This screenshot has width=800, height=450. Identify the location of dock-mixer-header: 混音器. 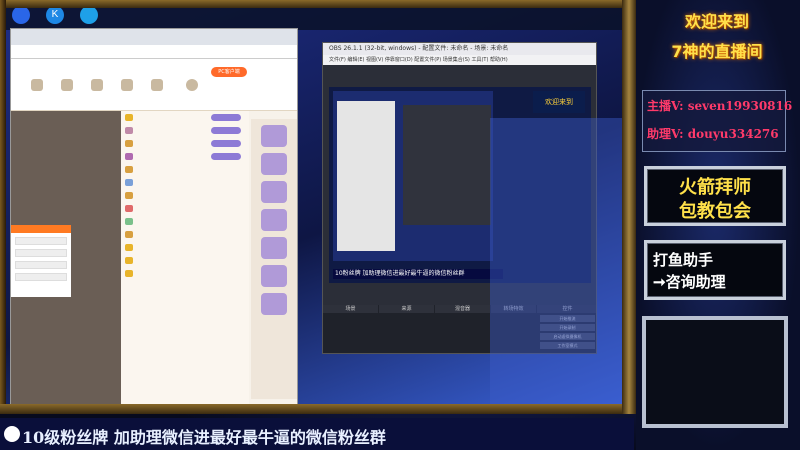
(462, 309).